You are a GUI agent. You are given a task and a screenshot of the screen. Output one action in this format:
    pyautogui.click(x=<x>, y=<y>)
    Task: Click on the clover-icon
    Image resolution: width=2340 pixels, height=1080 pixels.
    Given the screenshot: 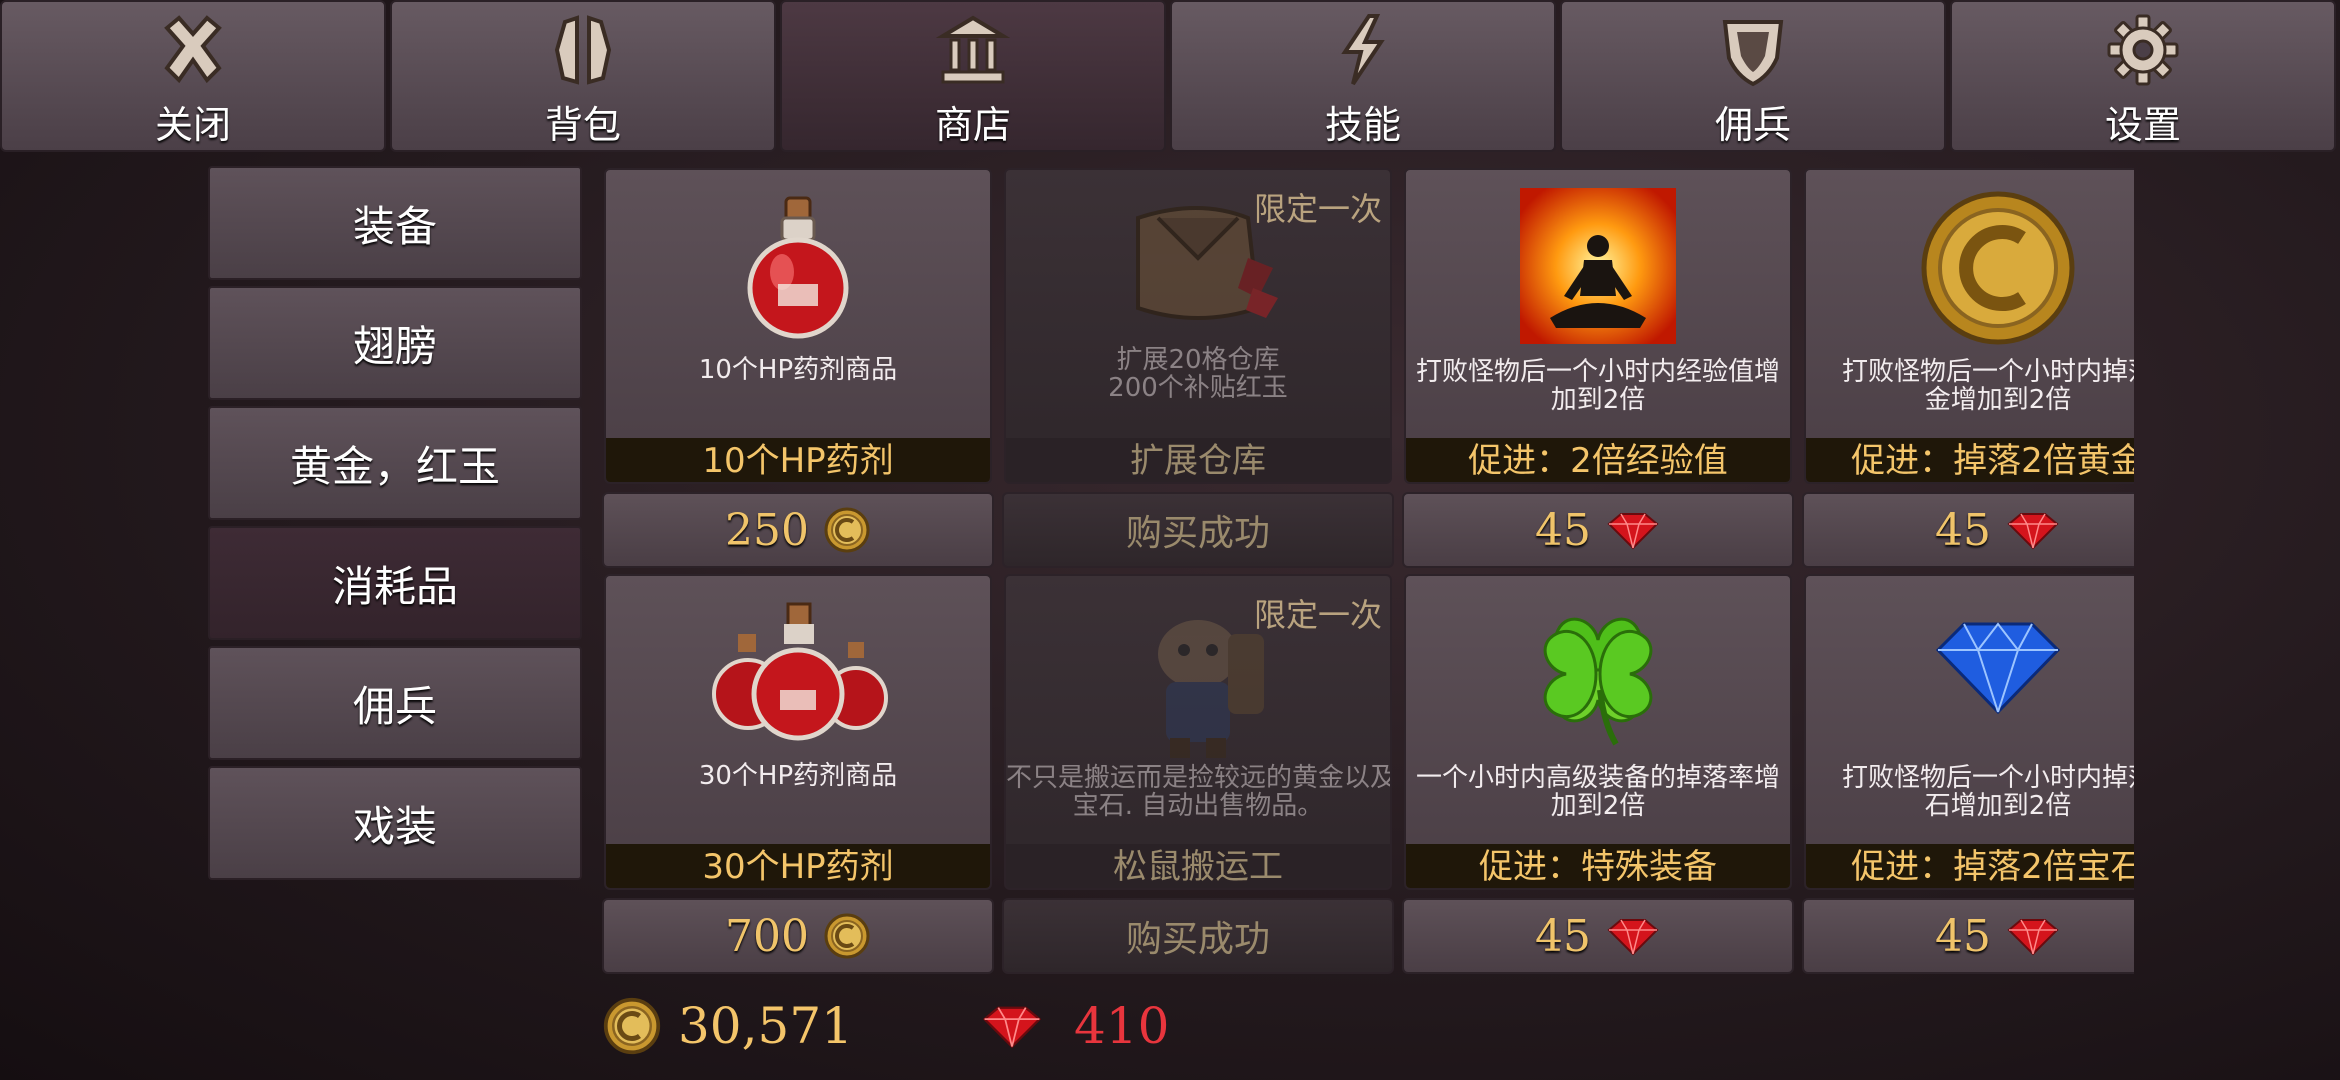 What is the action you would take?
    pyautogui.click(x=1598, y=681)
    